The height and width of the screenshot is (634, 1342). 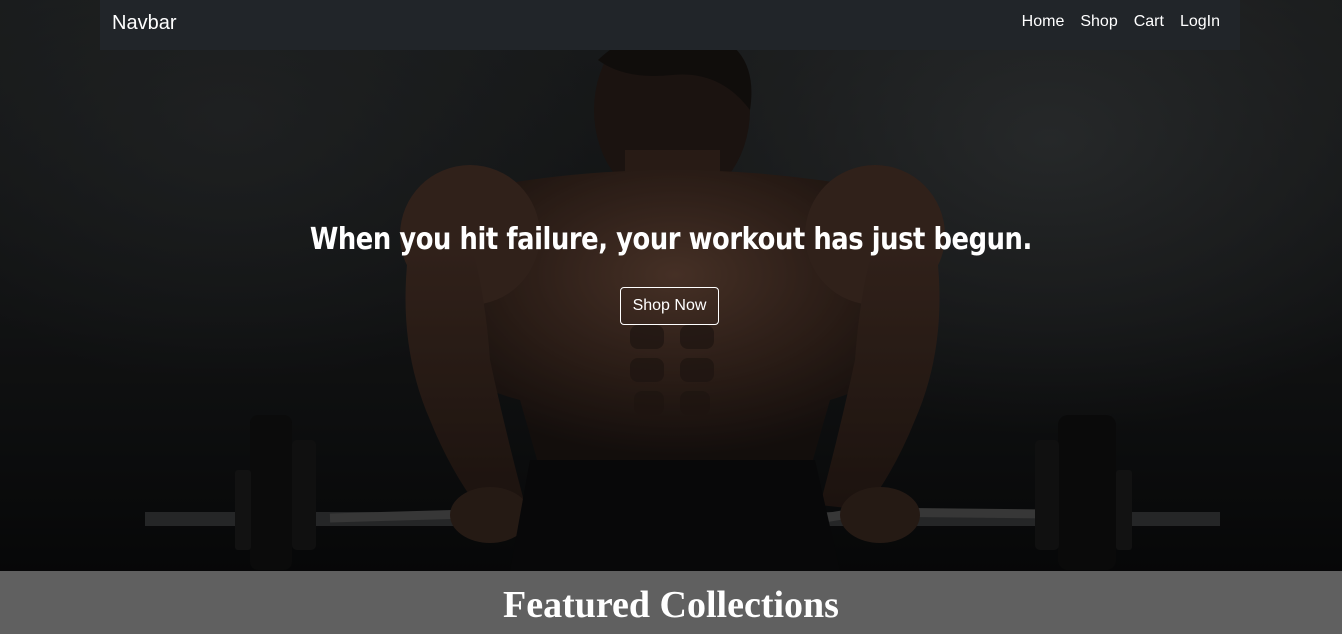 I want to click on nav-link-cart: Cart, so click(x=1149, y=22).